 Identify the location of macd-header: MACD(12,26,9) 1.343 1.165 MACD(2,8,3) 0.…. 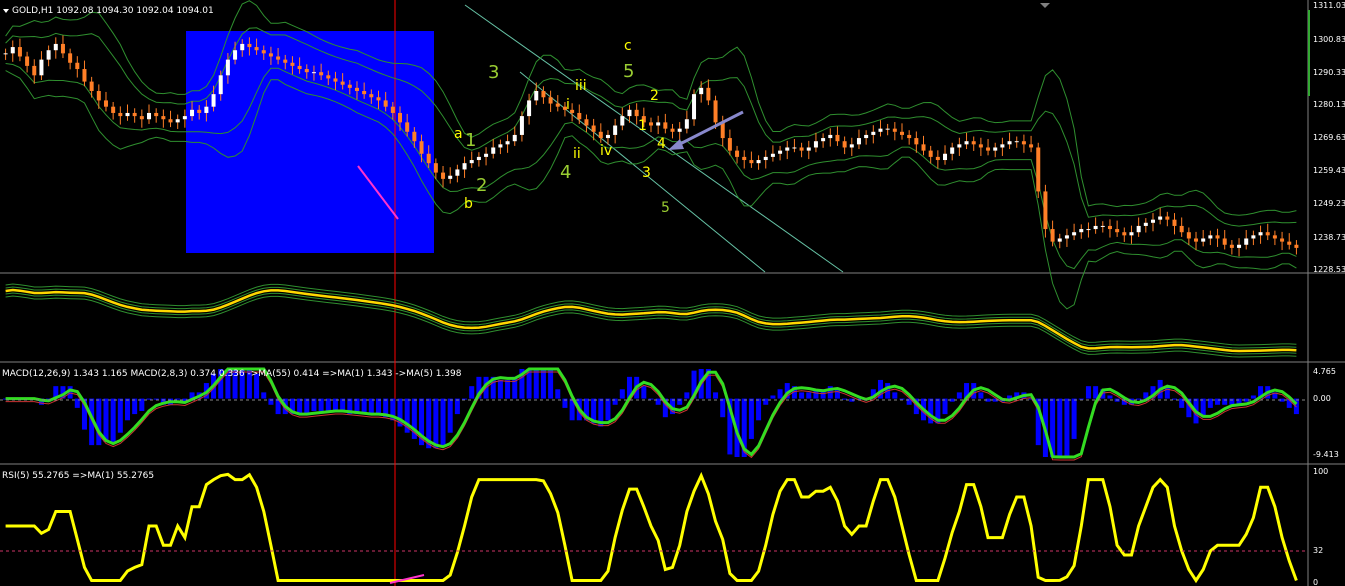
(232, 374).